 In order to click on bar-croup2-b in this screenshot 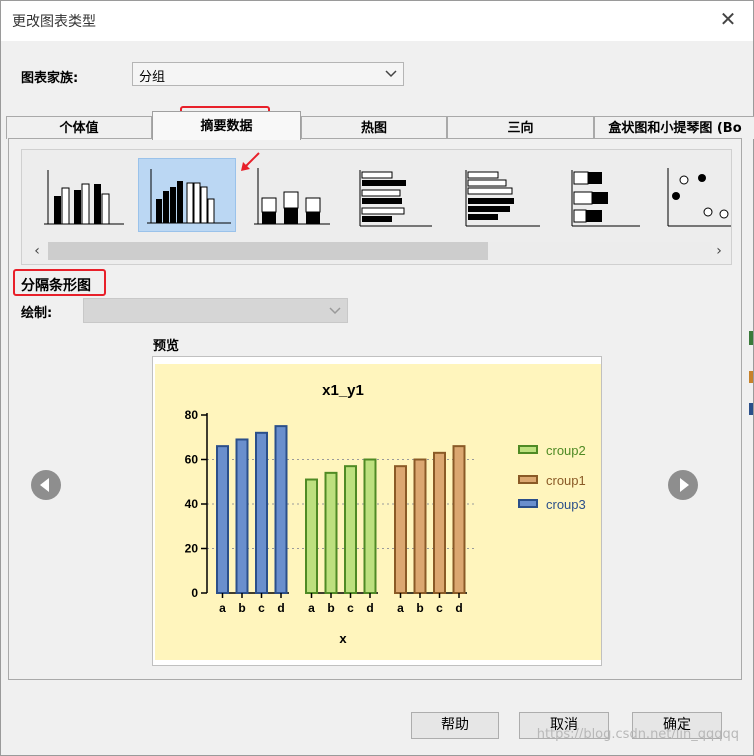, I will do `click(331, 532)`.